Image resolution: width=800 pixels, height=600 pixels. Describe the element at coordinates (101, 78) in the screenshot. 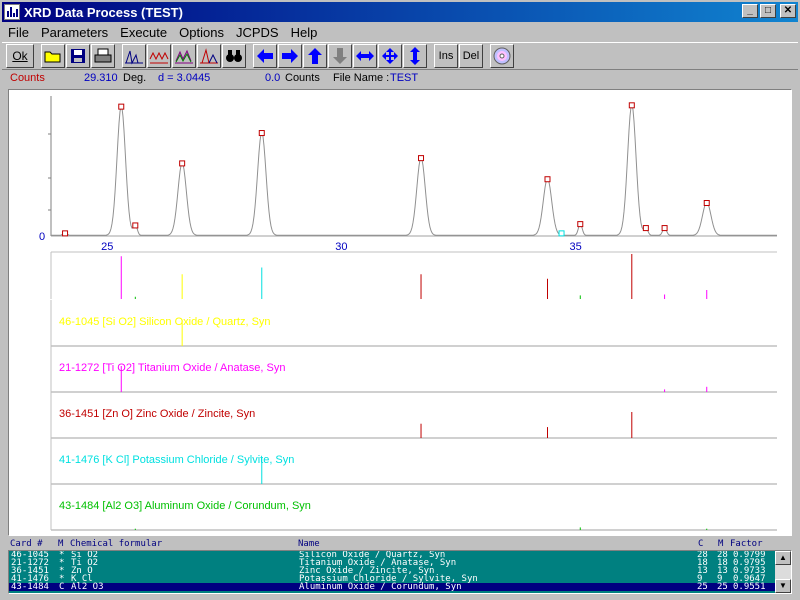

I see `angle-value: 29.310` at that location.